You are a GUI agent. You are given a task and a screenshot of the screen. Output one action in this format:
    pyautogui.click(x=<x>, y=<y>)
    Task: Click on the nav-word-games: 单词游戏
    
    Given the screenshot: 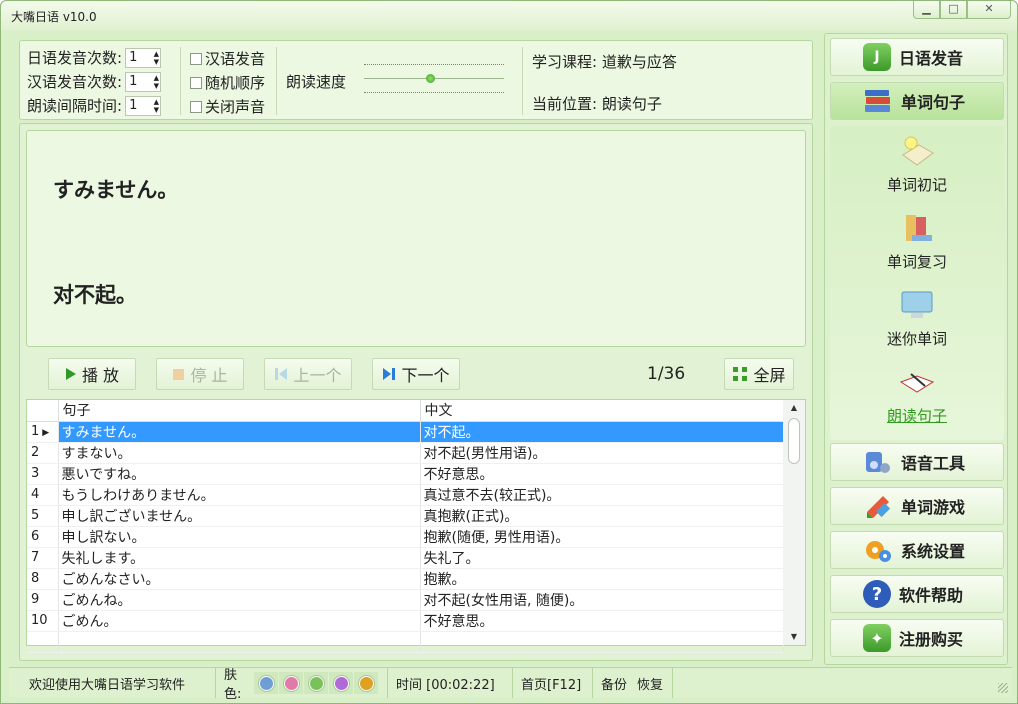 What is the action you would take?
    pyautogui.click(x=917, y=506)
    